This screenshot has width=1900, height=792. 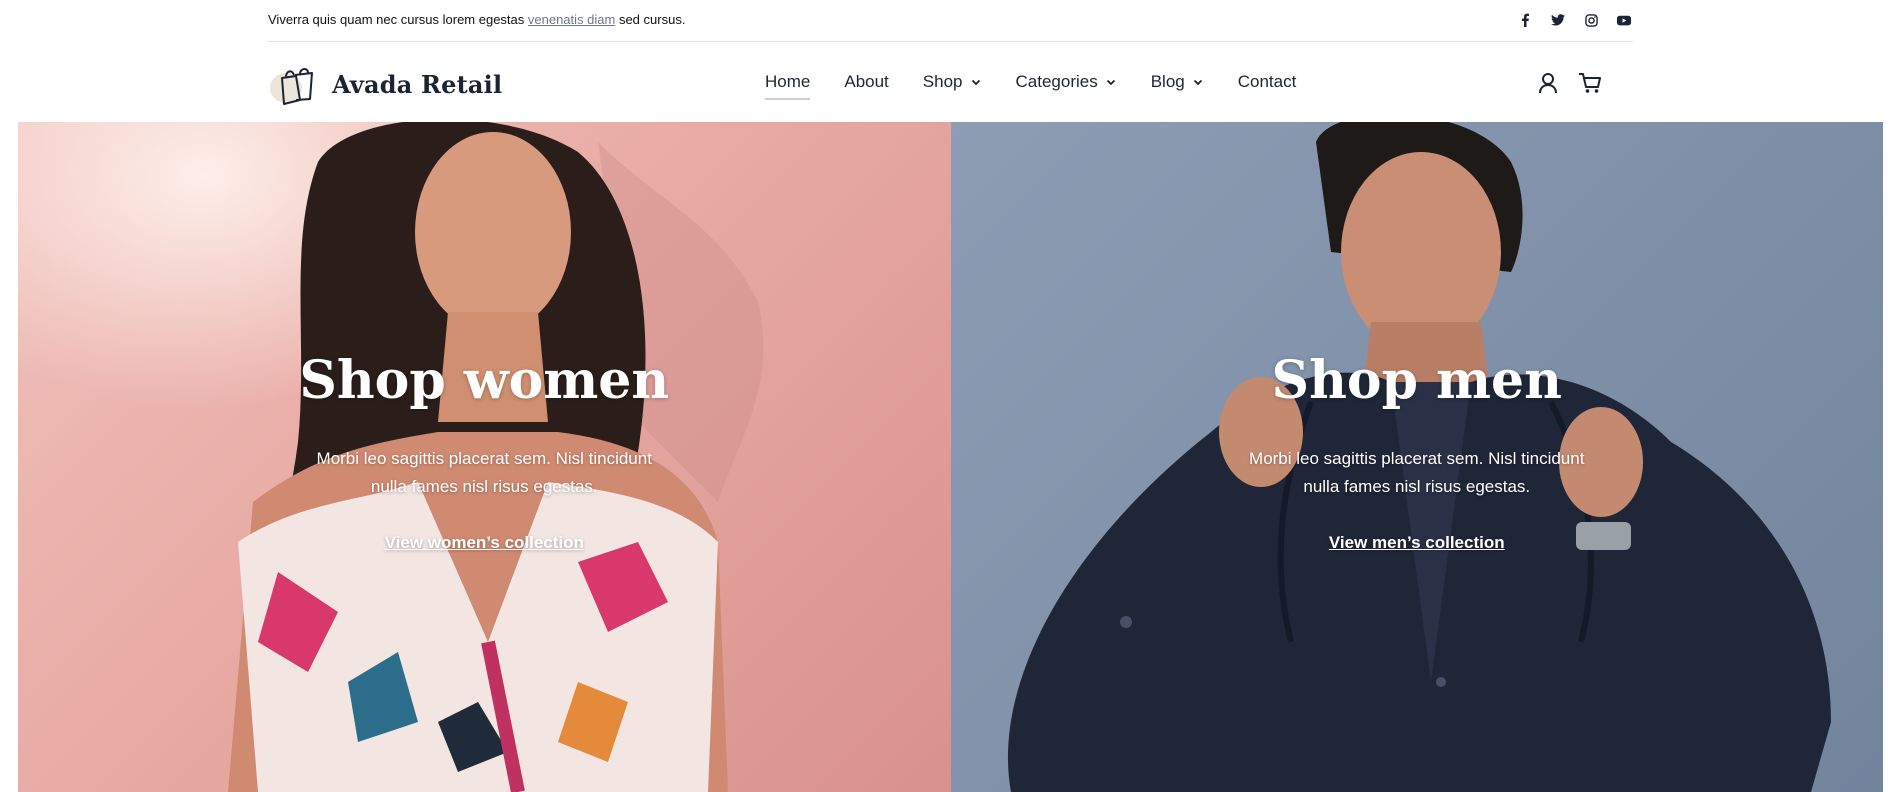 What do you see at coordinates (1624, 20) in the screenshot?
I see `youtube-icon` at bounding box center [1624, 20].